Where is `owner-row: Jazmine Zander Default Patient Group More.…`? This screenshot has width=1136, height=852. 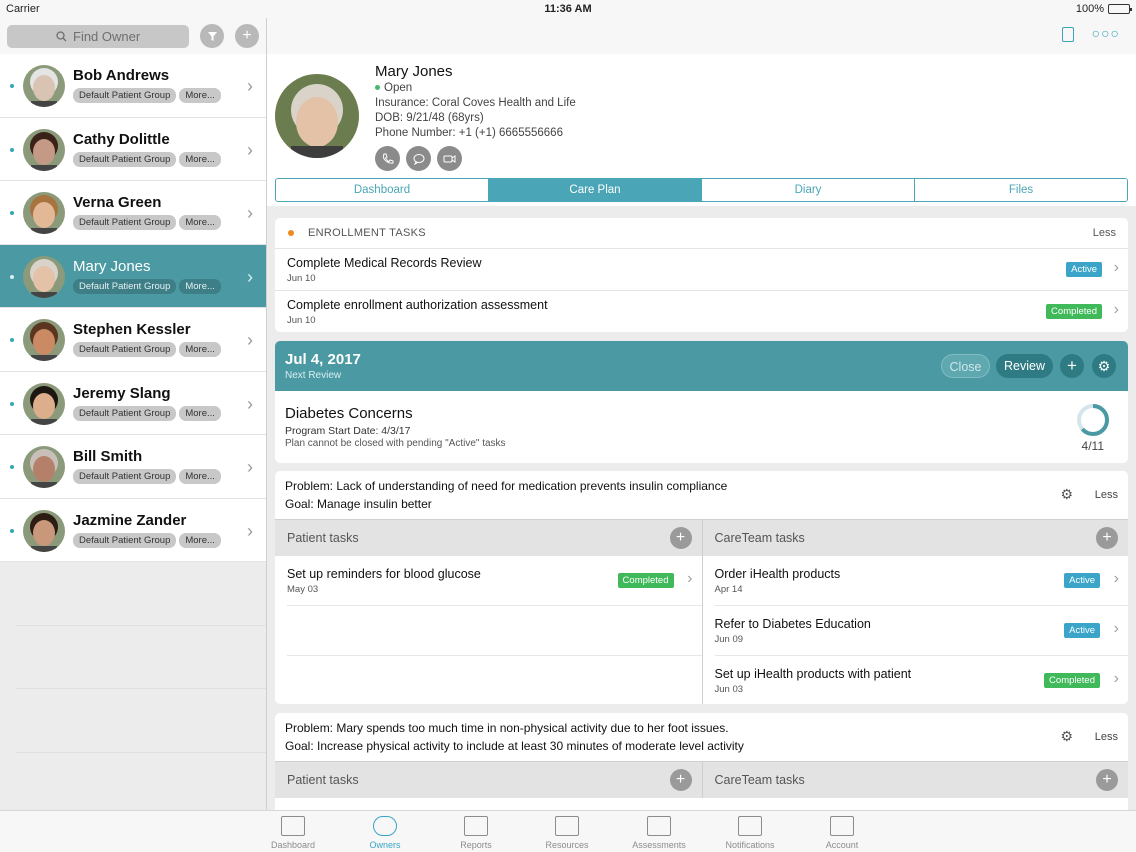
owner-row: Jazmine Zander Default Patient Group More.… is located at coordinates (133, 530).